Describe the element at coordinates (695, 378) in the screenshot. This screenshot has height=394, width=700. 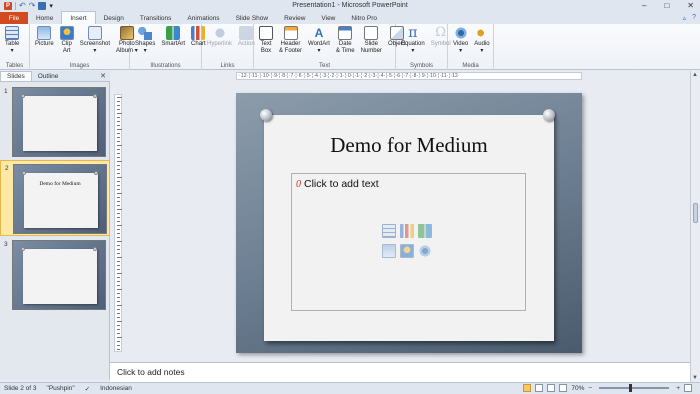
I see `scroll-down-icon: ▼` at that location.